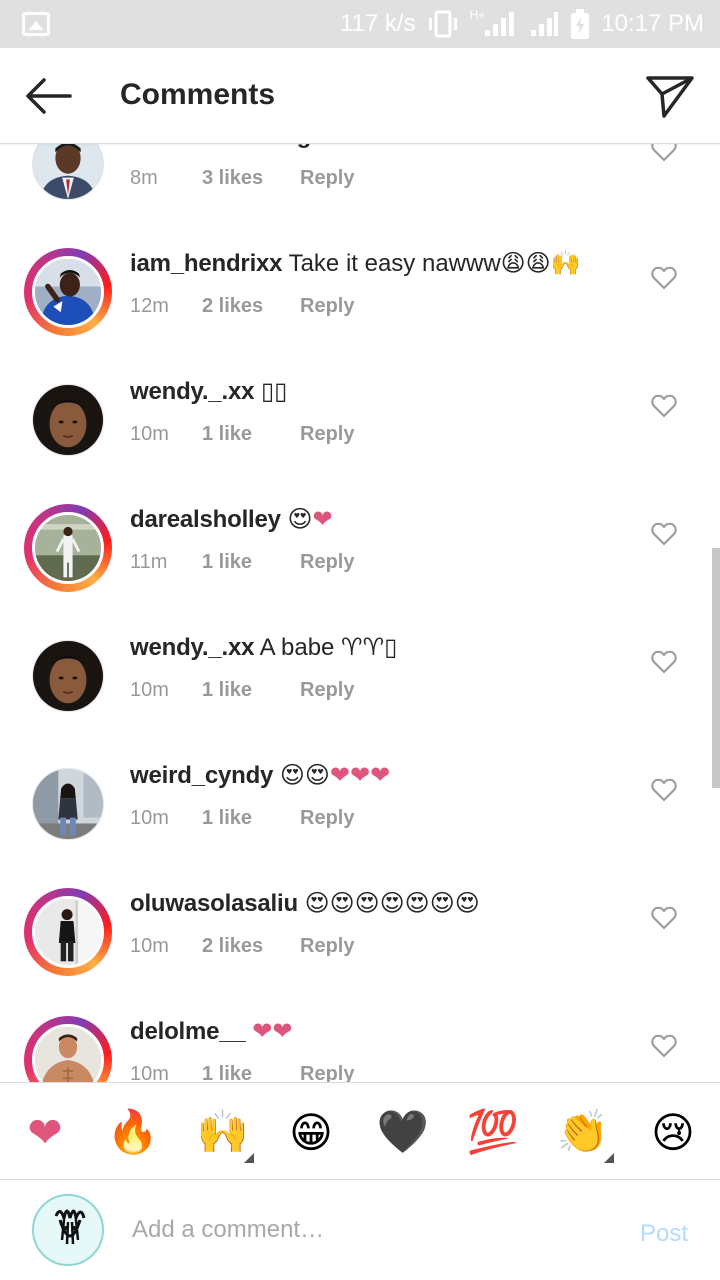 This screenshot has width=720, height=1280. Describe the element at coordinates (580, 24) in the screenshot. I see `battery-charging-icon` at that location.